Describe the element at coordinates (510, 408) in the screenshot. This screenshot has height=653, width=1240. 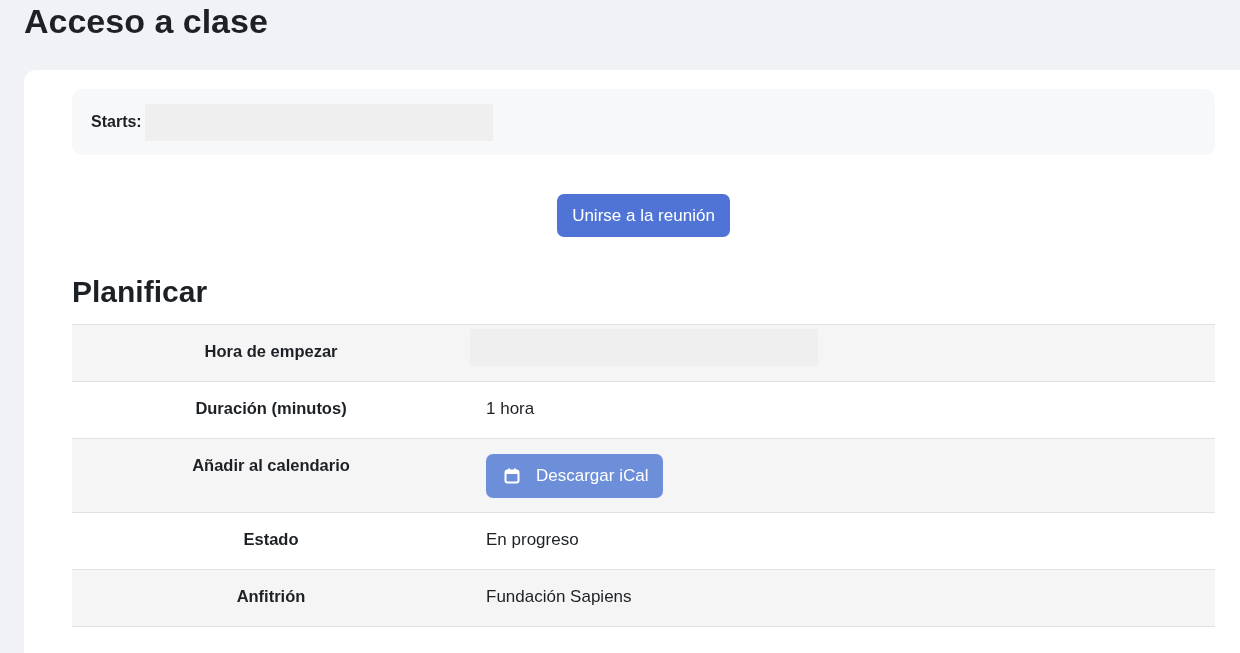
I see `row-value: 1 hora` at that location.